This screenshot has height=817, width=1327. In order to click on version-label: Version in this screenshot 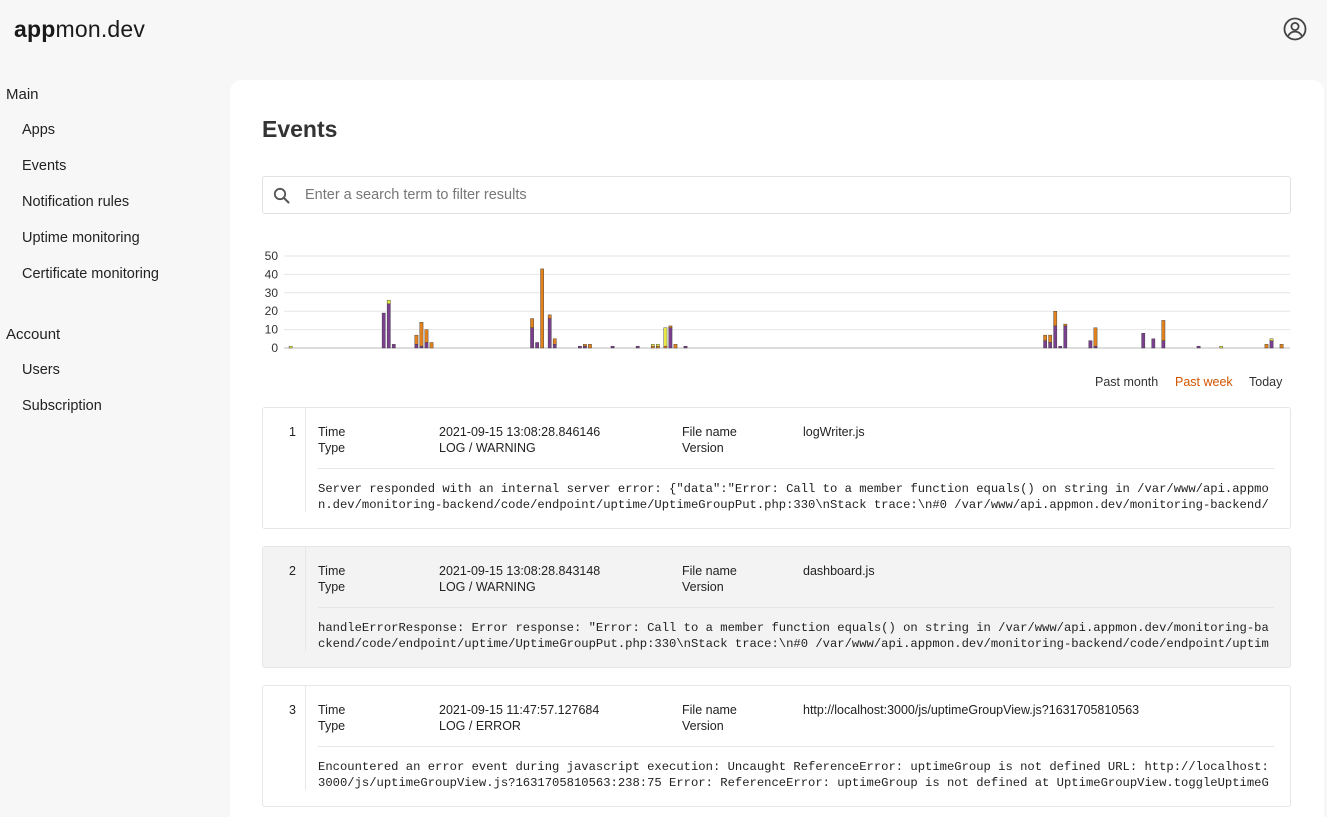, I will do `click(703, 448)`.